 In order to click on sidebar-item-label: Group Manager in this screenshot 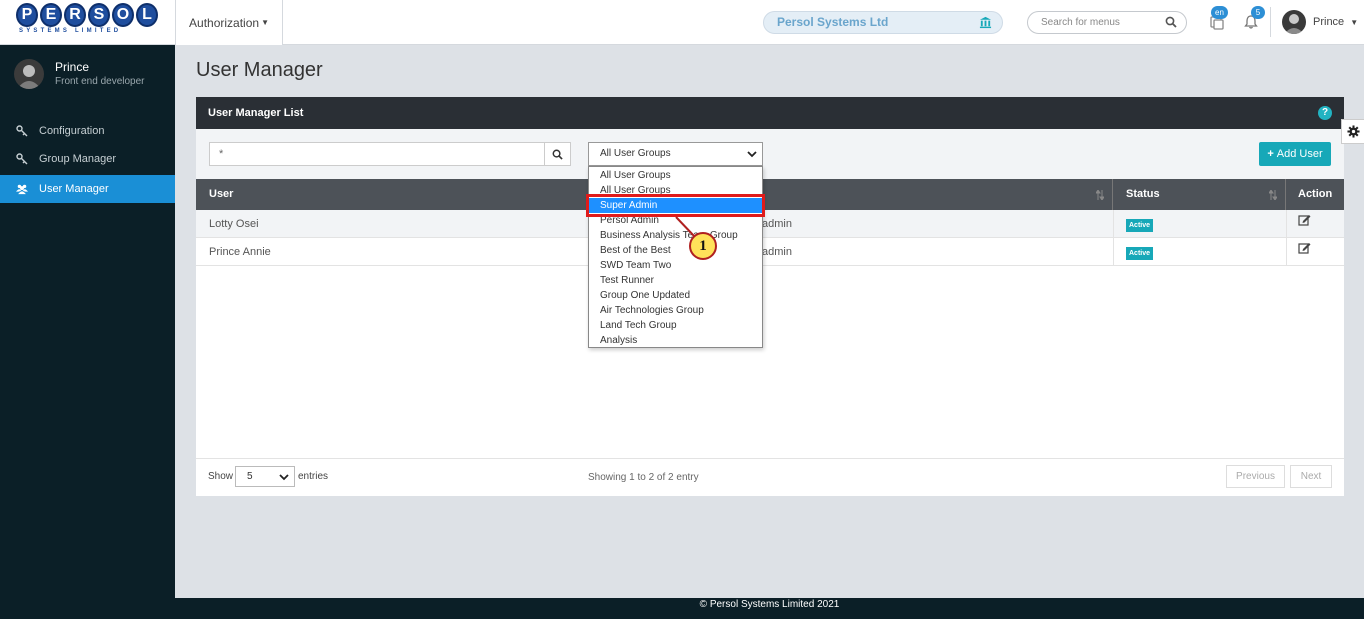, I will do `click(78, 159)`.